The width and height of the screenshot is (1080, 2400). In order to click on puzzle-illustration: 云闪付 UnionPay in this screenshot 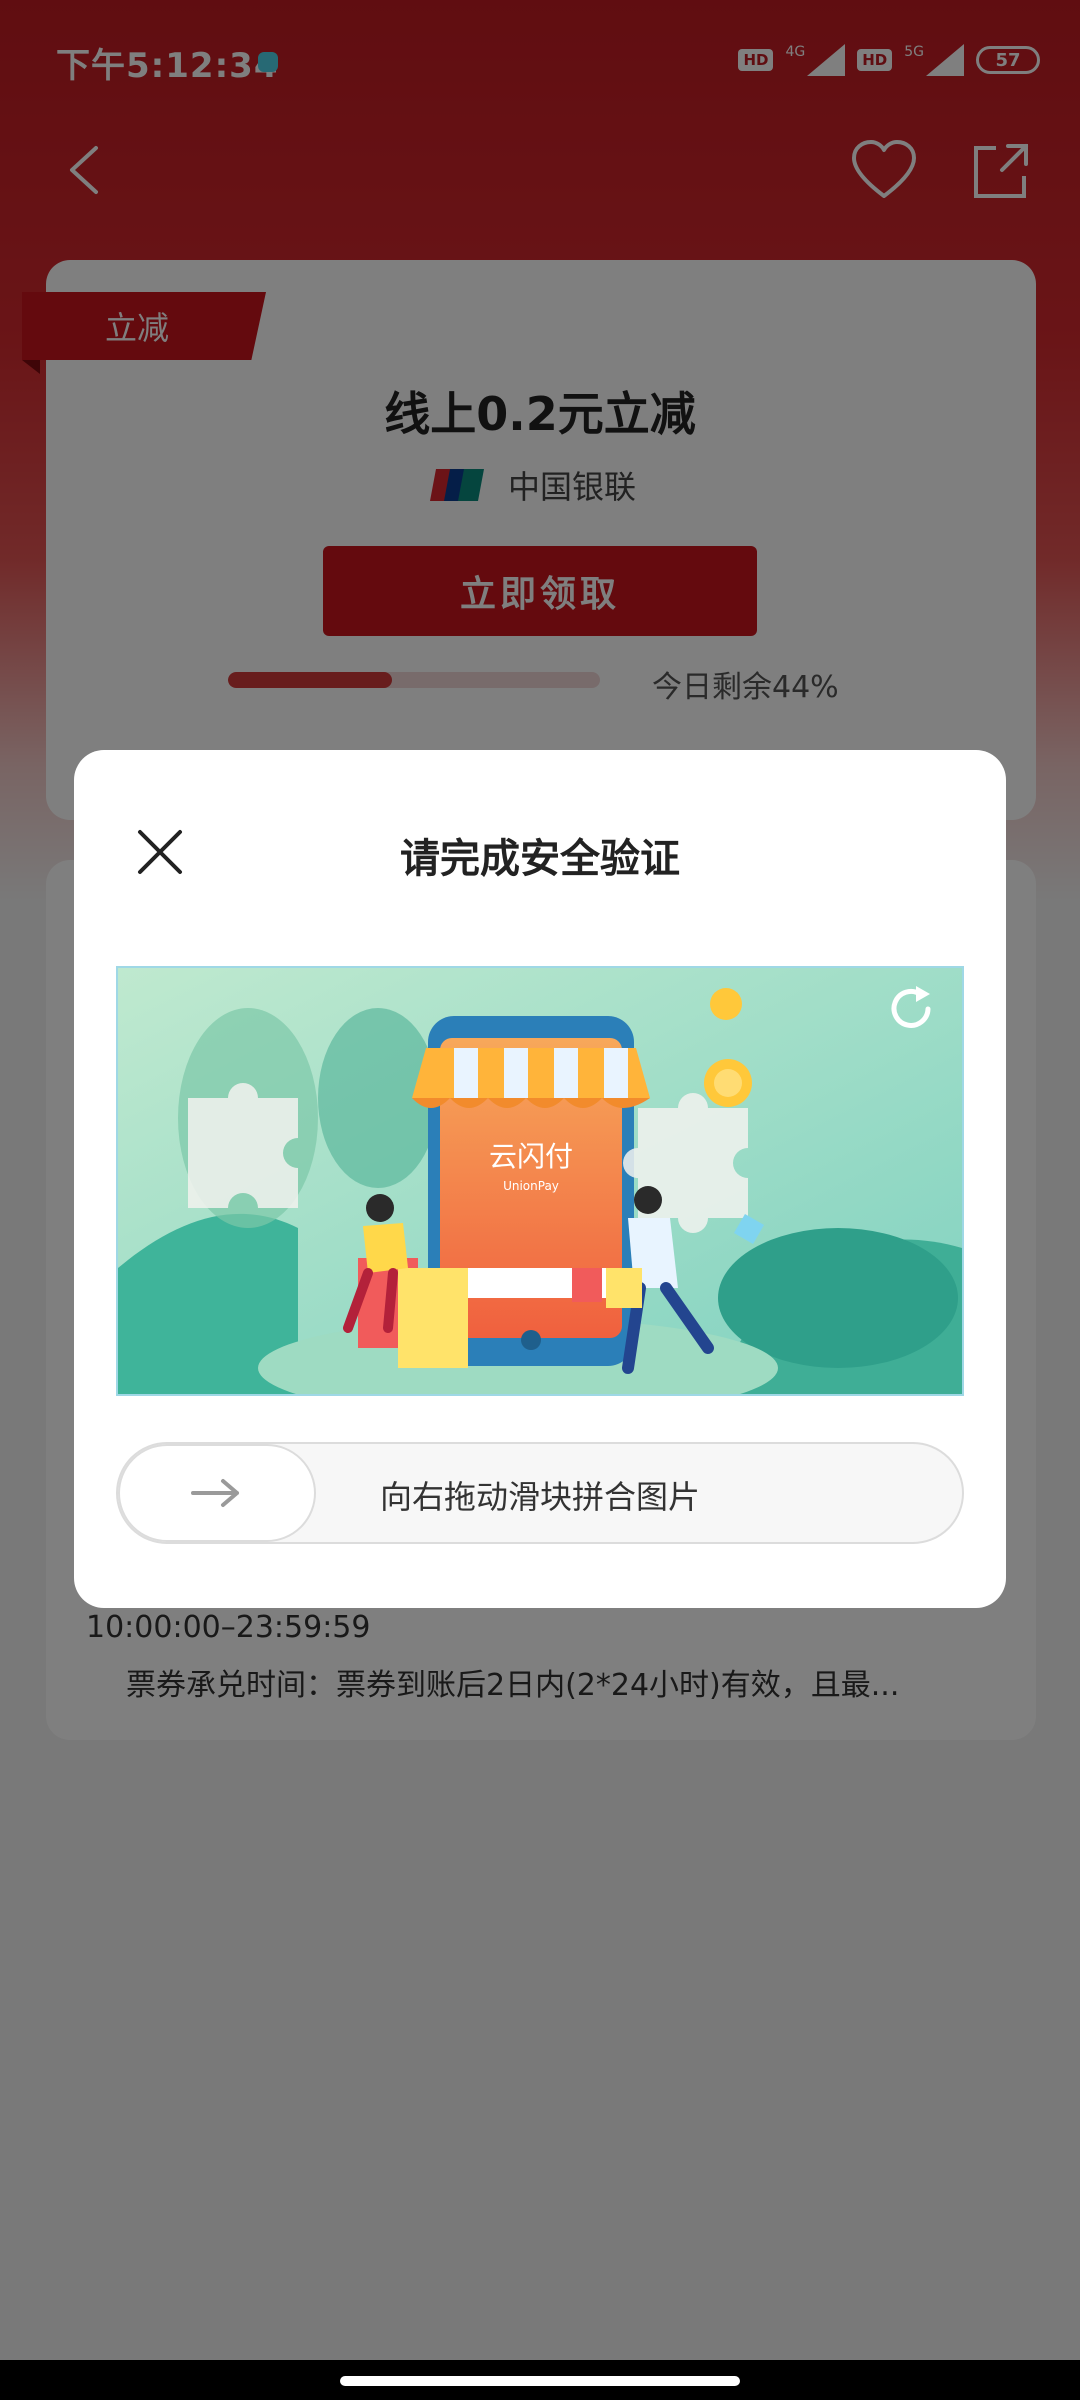, I will do `click(540, 1181)`.